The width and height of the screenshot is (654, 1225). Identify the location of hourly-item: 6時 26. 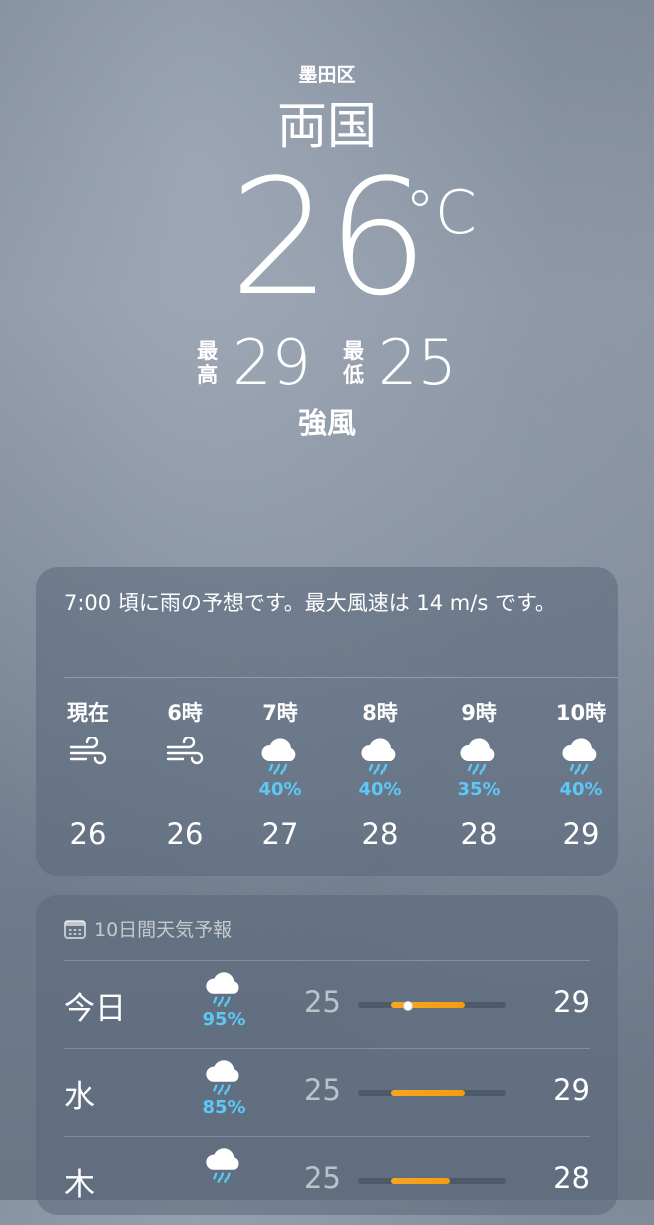
(185, 774).